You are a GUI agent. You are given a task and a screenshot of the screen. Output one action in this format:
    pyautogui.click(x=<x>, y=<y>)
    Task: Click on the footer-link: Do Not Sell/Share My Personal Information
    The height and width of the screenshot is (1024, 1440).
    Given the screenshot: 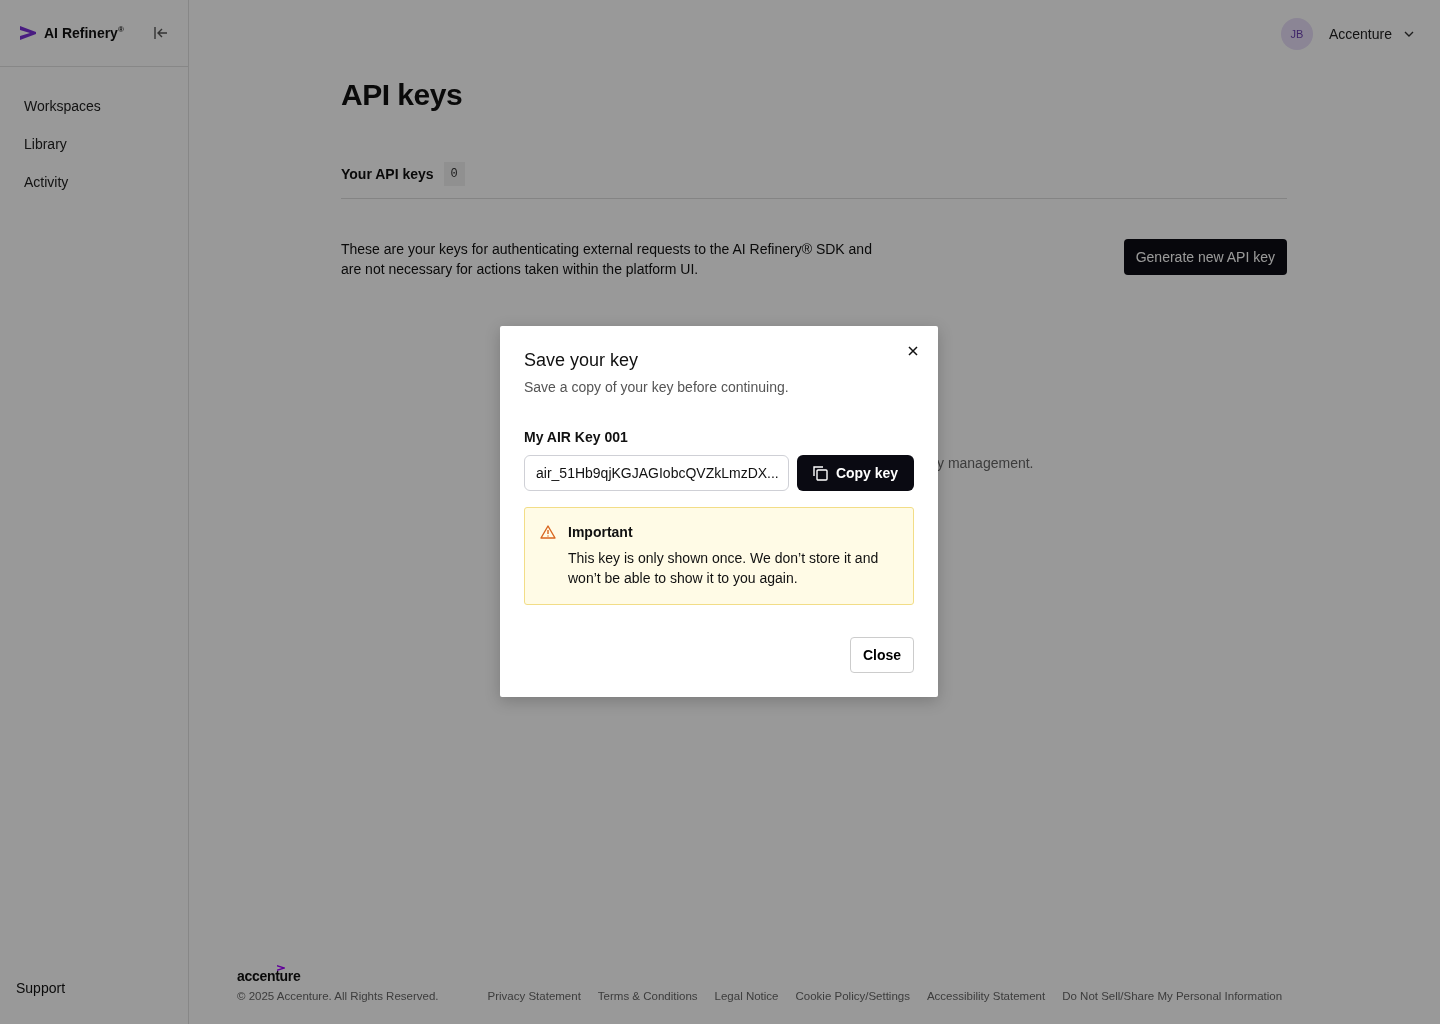 What is the action you would take?
    pyautogui.click(x=1172, y=996)
    